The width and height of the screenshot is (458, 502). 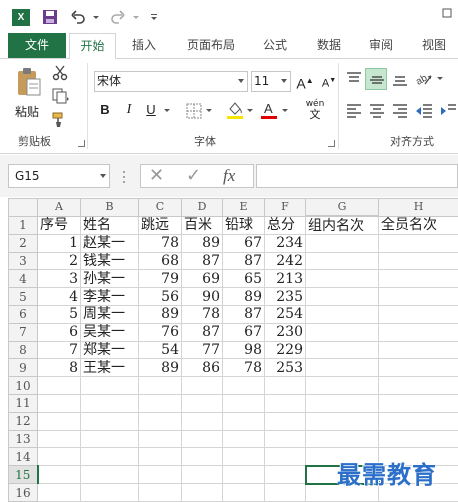 I want to click on cell-a2: 1, so click(x=59, y=243).